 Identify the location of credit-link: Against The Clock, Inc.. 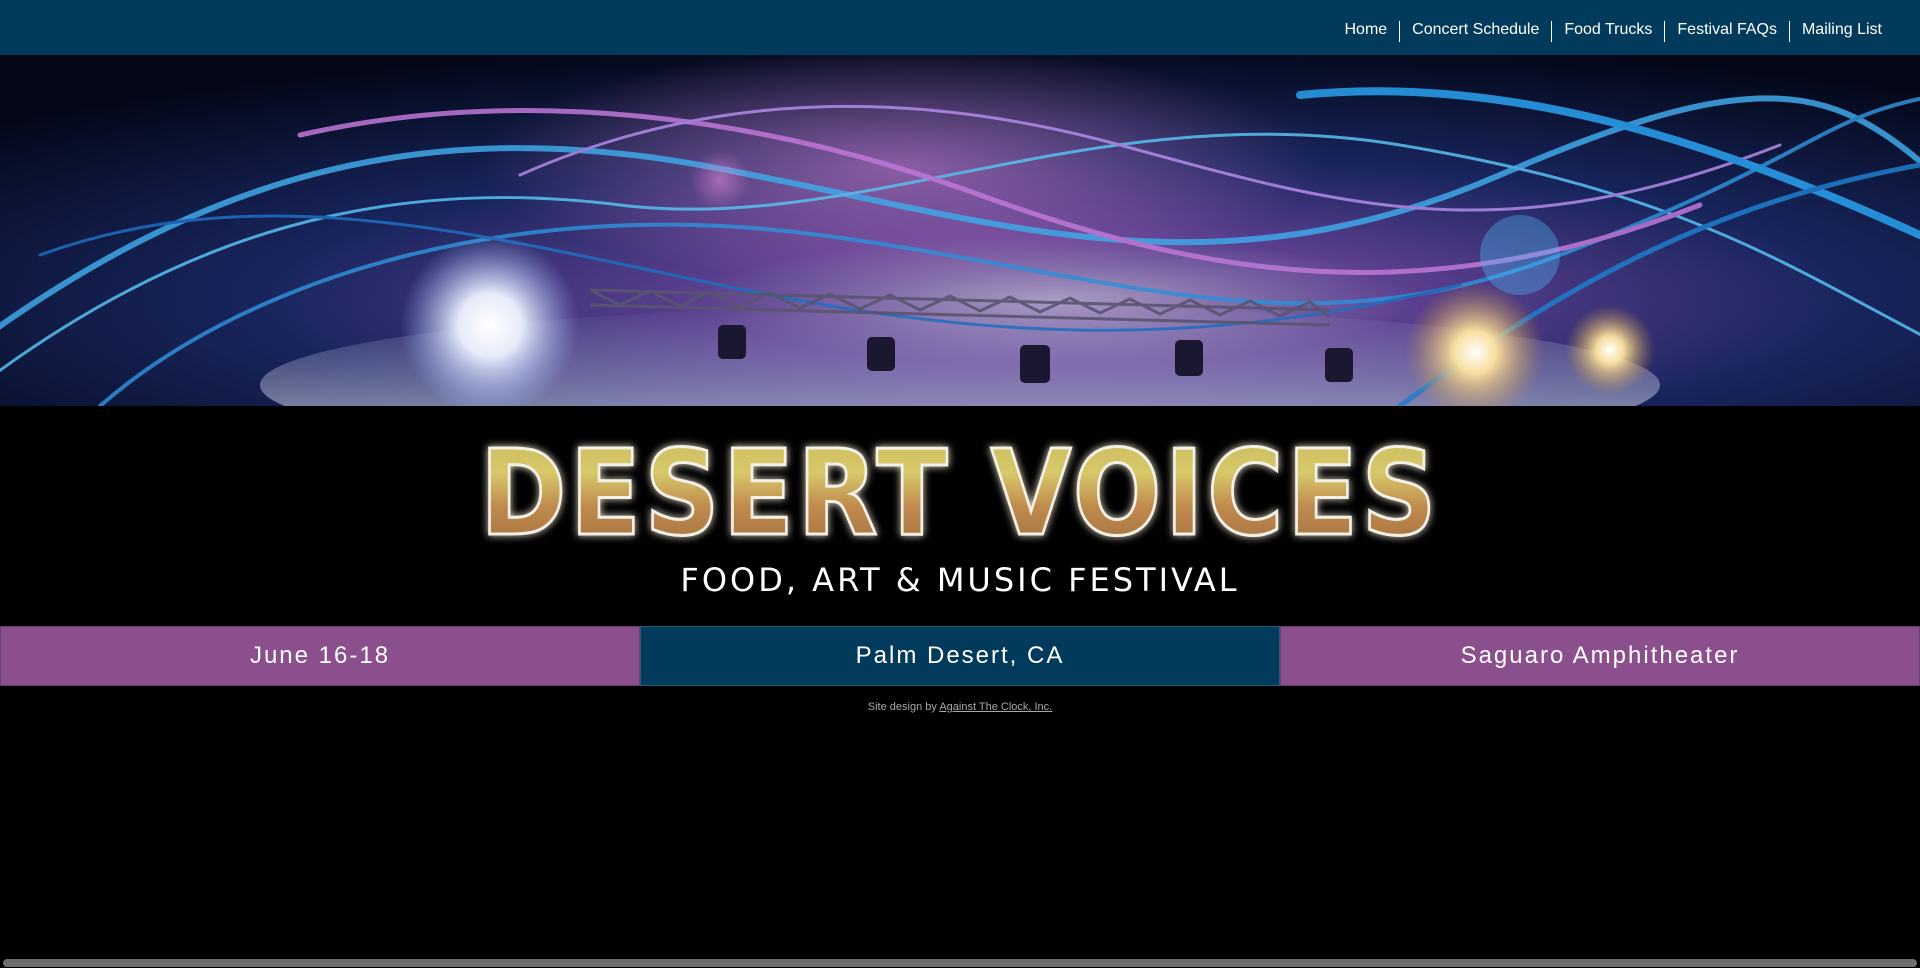
(995, 707).